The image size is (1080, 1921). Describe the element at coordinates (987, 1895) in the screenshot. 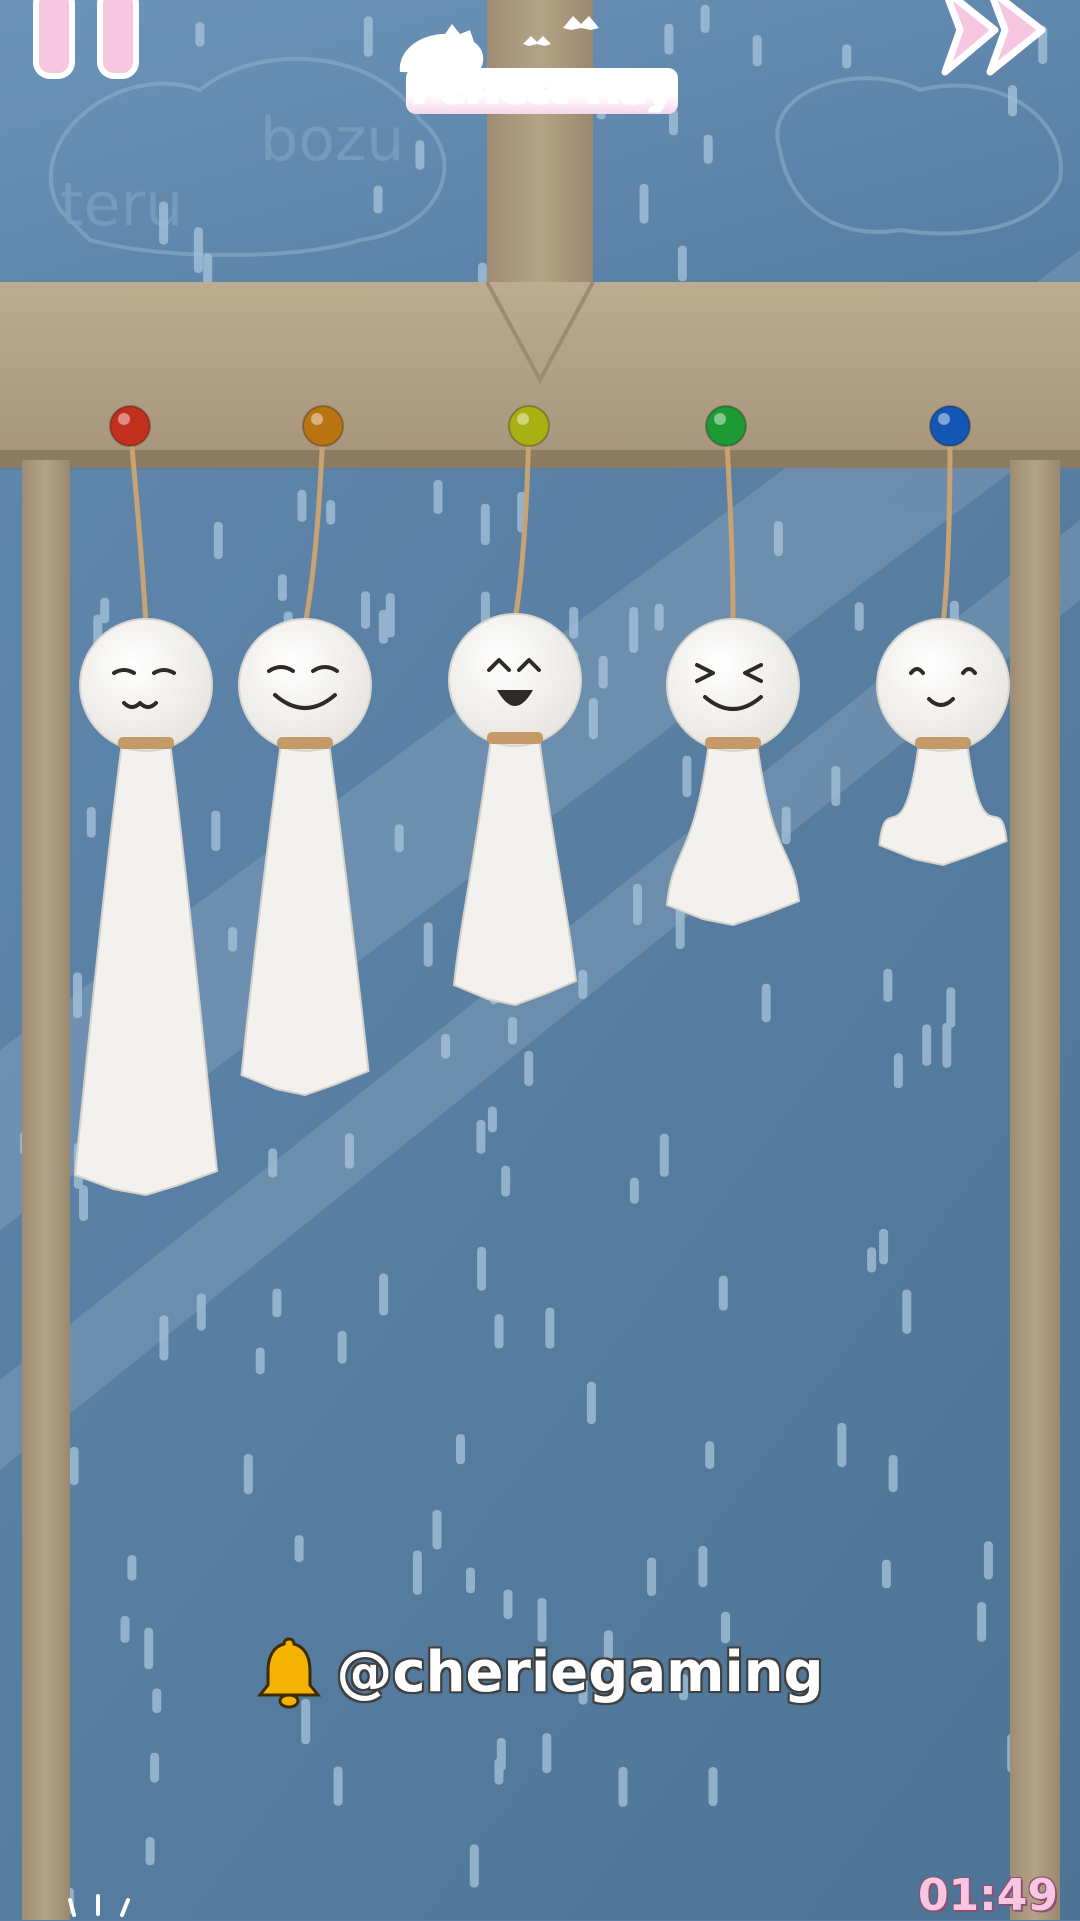

I see `level-timer: 01:49` at that location.